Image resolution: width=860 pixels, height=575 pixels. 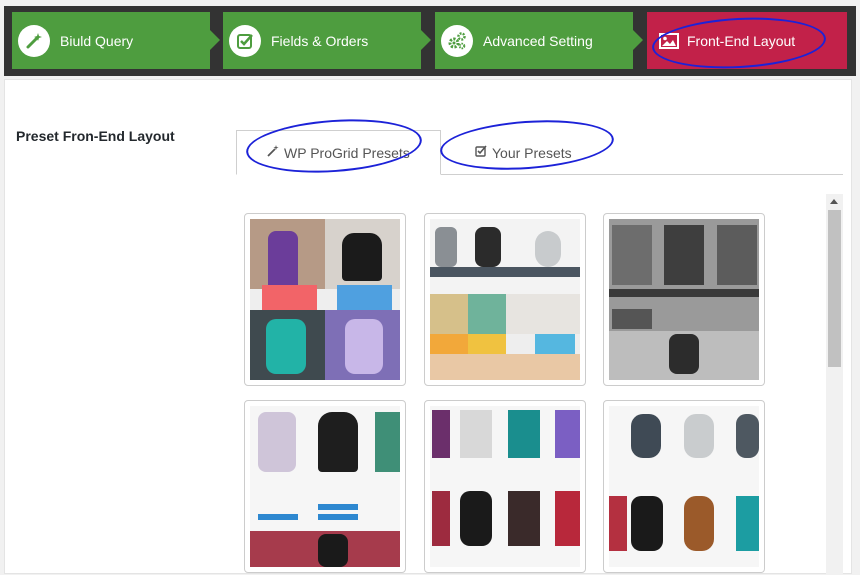 What do you see at coordinates (834, 288) in the screenshot?
I see `scroll-thumb` at bounding box center [834, 288].